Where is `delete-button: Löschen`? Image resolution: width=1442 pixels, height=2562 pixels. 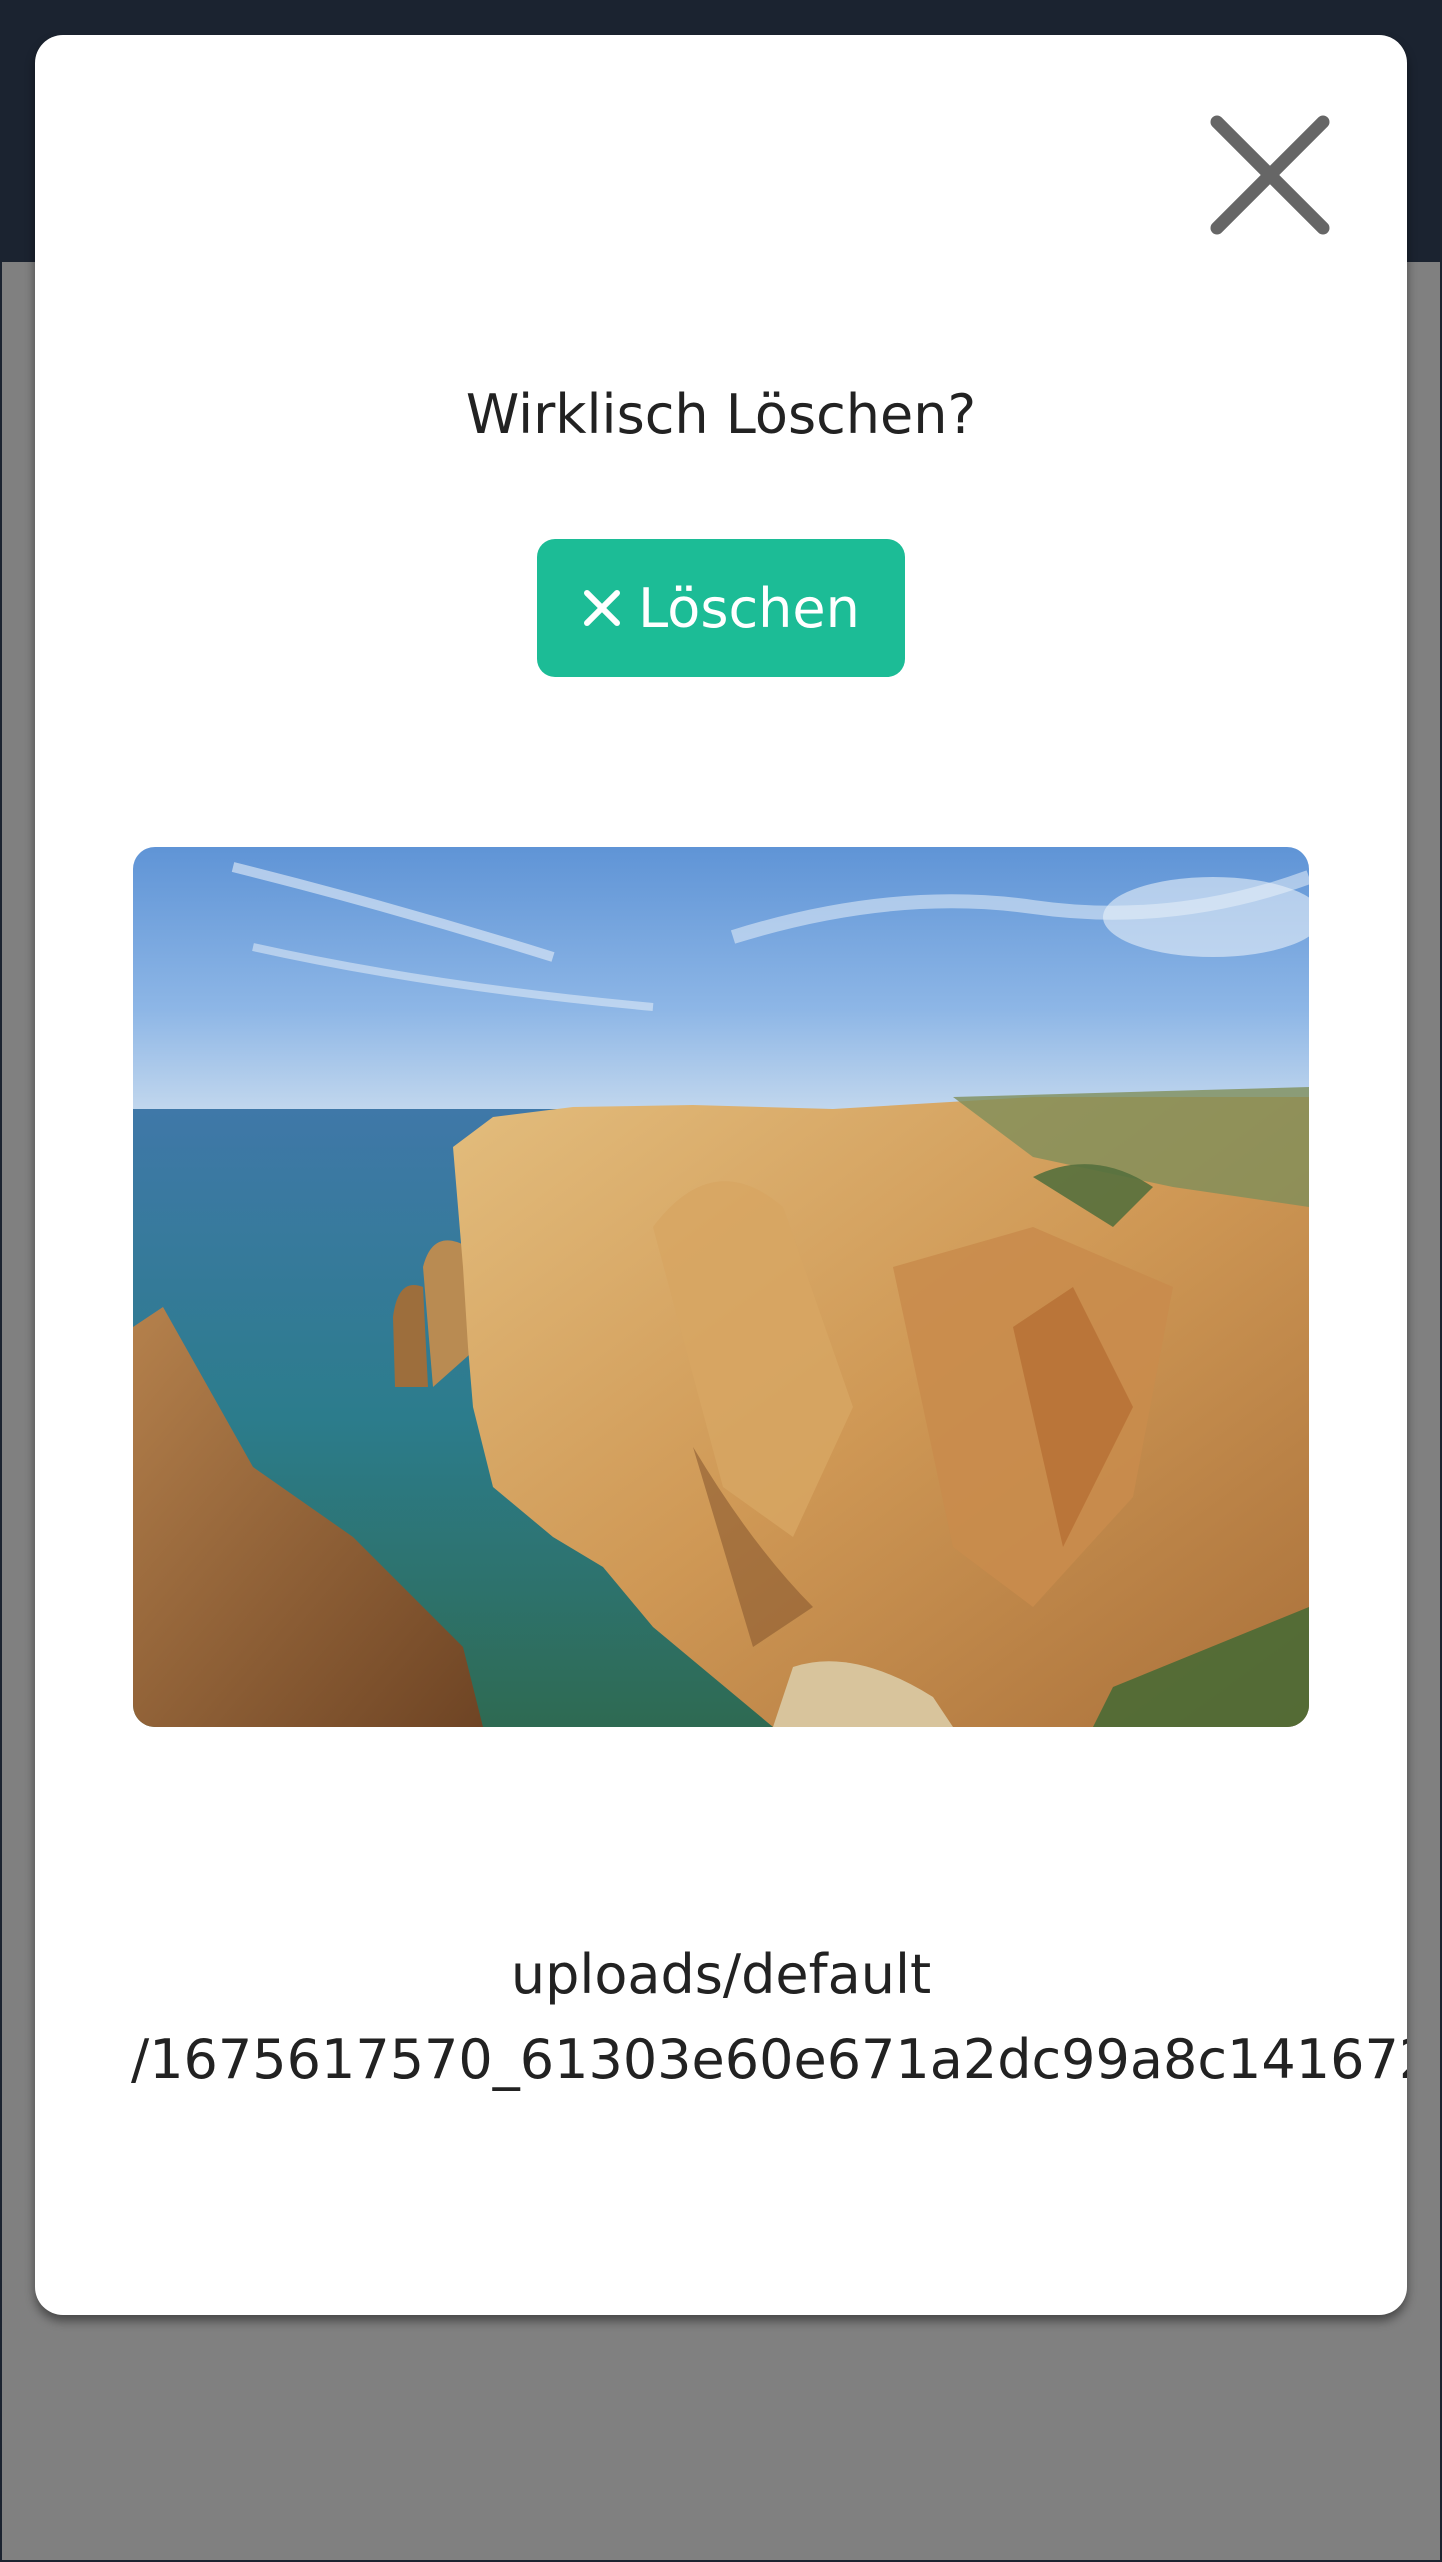 delete-button: Löschen is located at coordinates (721, 608).